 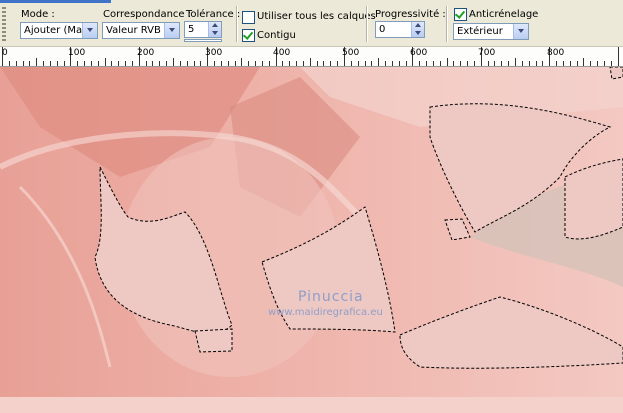 I want to click on tolerance-label: Tolérance :, so click(x=213, y=14).